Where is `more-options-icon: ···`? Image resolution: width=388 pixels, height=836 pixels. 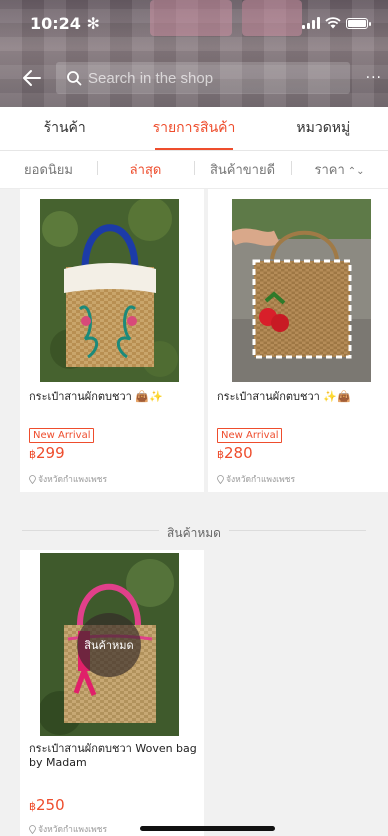 more-options-icon: ··· is located at coordinates (374, 78).